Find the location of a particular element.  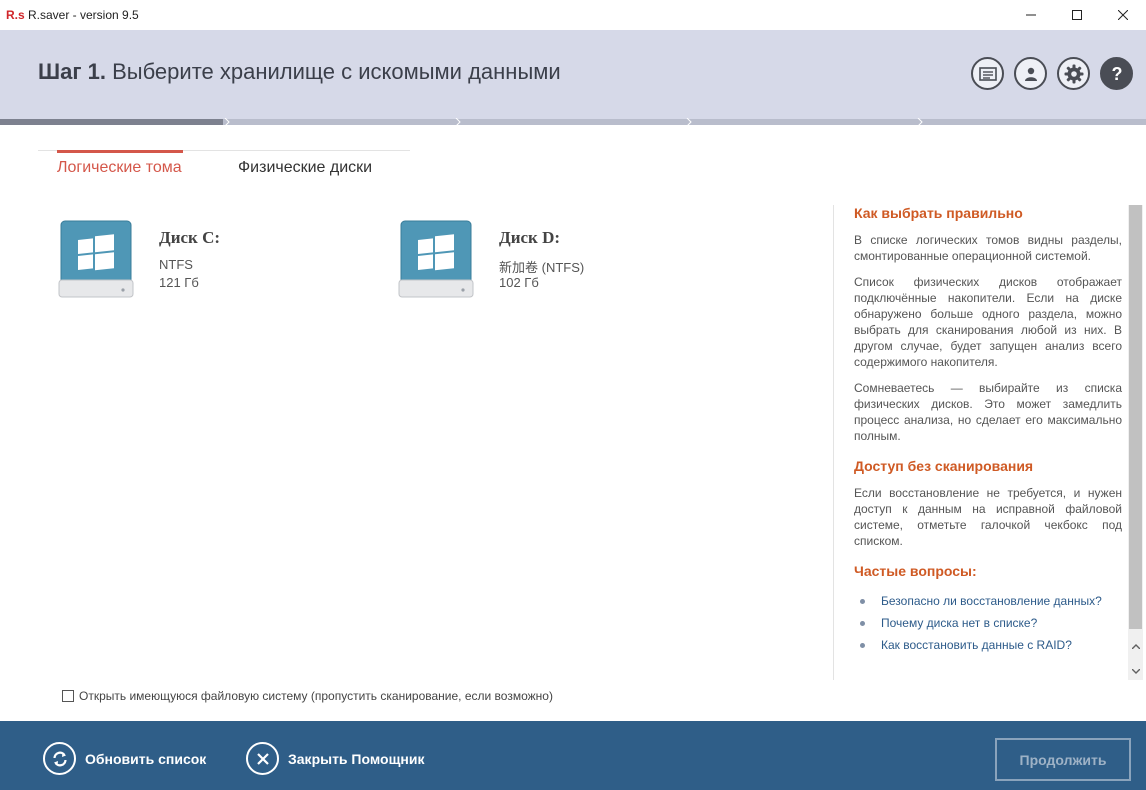

scroll-down-arrow is located at coordinates (1135, 671).